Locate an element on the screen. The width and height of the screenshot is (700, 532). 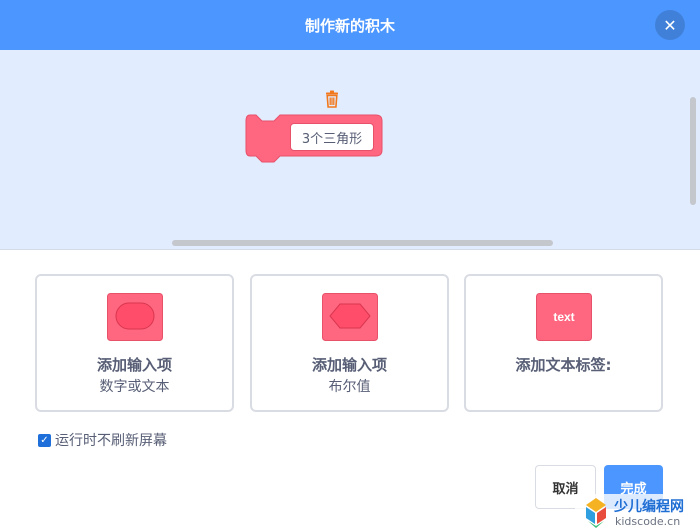
watermark-title: 少儿编程网 is located at coordinates (649, 507).